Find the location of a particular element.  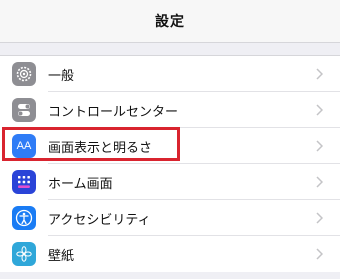

settings-item-label: アクセシビリティ is located at coordinates (99, 220).